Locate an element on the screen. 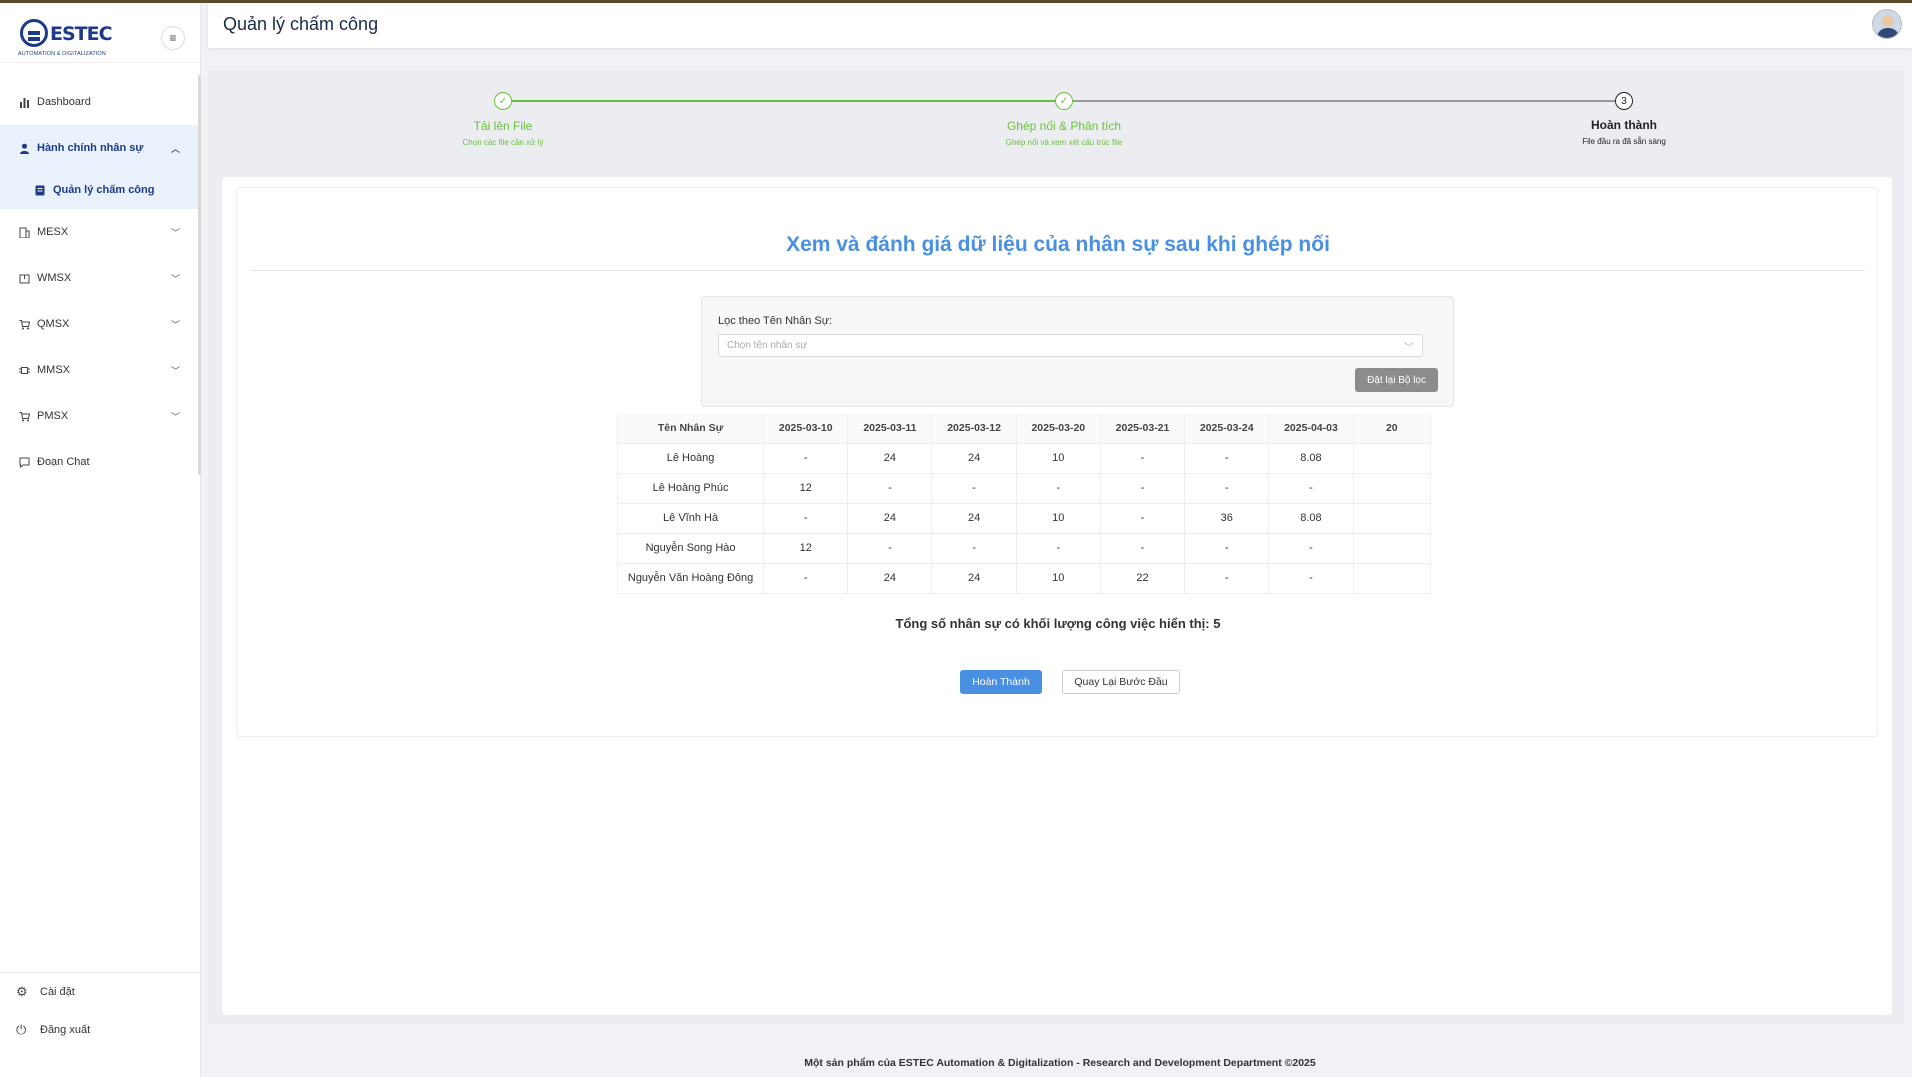  step-2-check-icon: ✓ is located at coordinates (1064, 101).